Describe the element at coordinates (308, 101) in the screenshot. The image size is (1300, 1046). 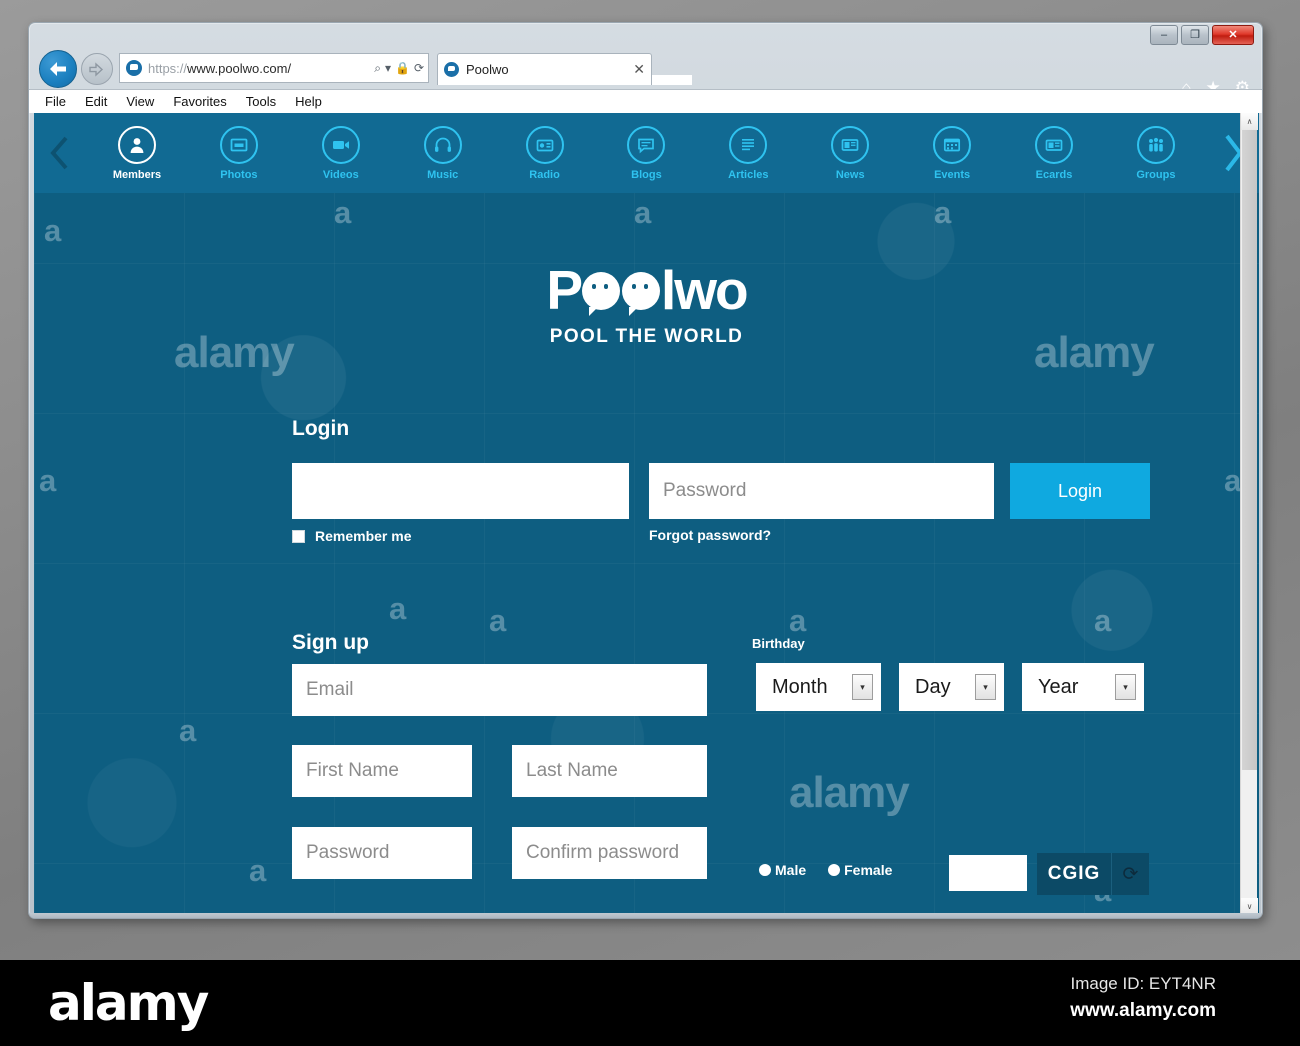
I see `menu-item-help: Help` at that location.